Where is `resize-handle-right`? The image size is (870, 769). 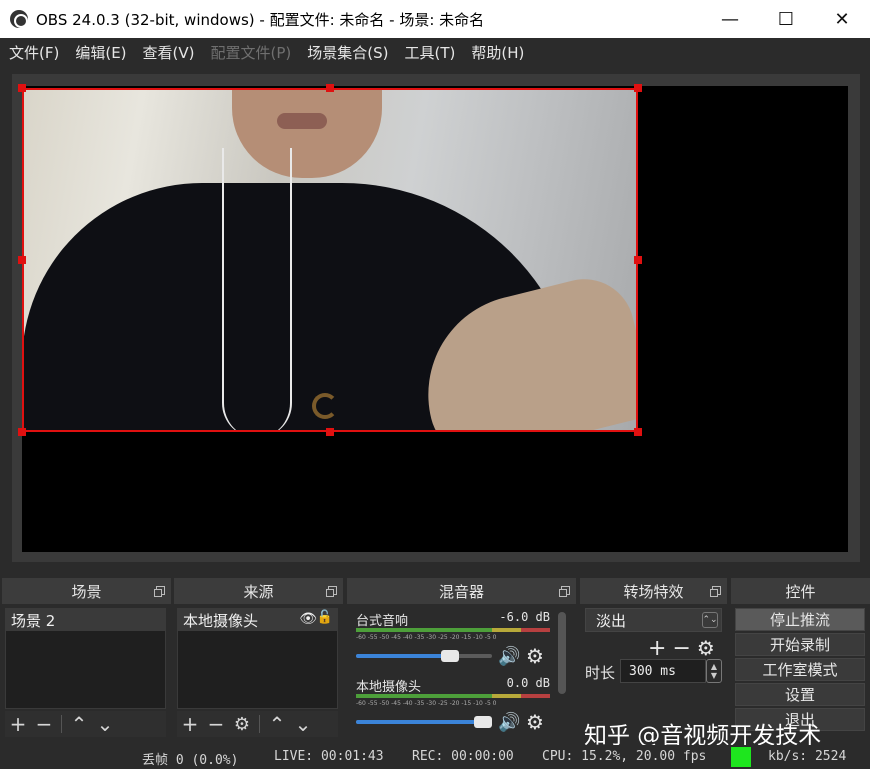 resize-handle-right is located at coordinates (638, 260).